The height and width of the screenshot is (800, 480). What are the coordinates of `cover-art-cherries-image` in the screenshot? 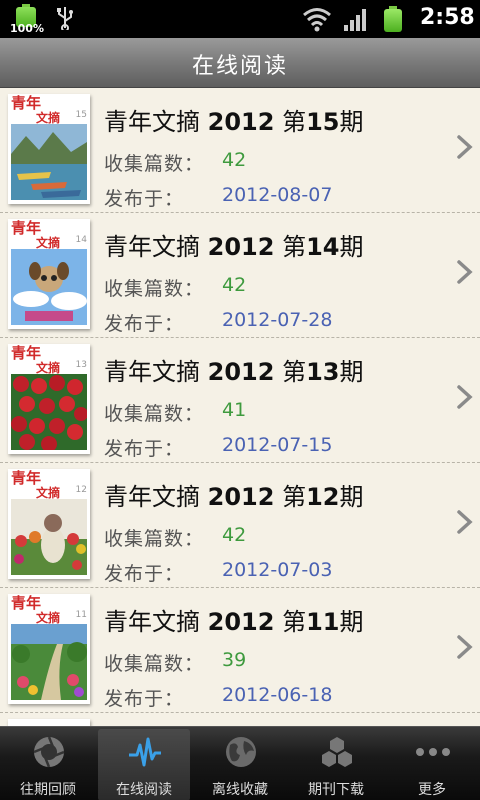 It's located at (49, 412).